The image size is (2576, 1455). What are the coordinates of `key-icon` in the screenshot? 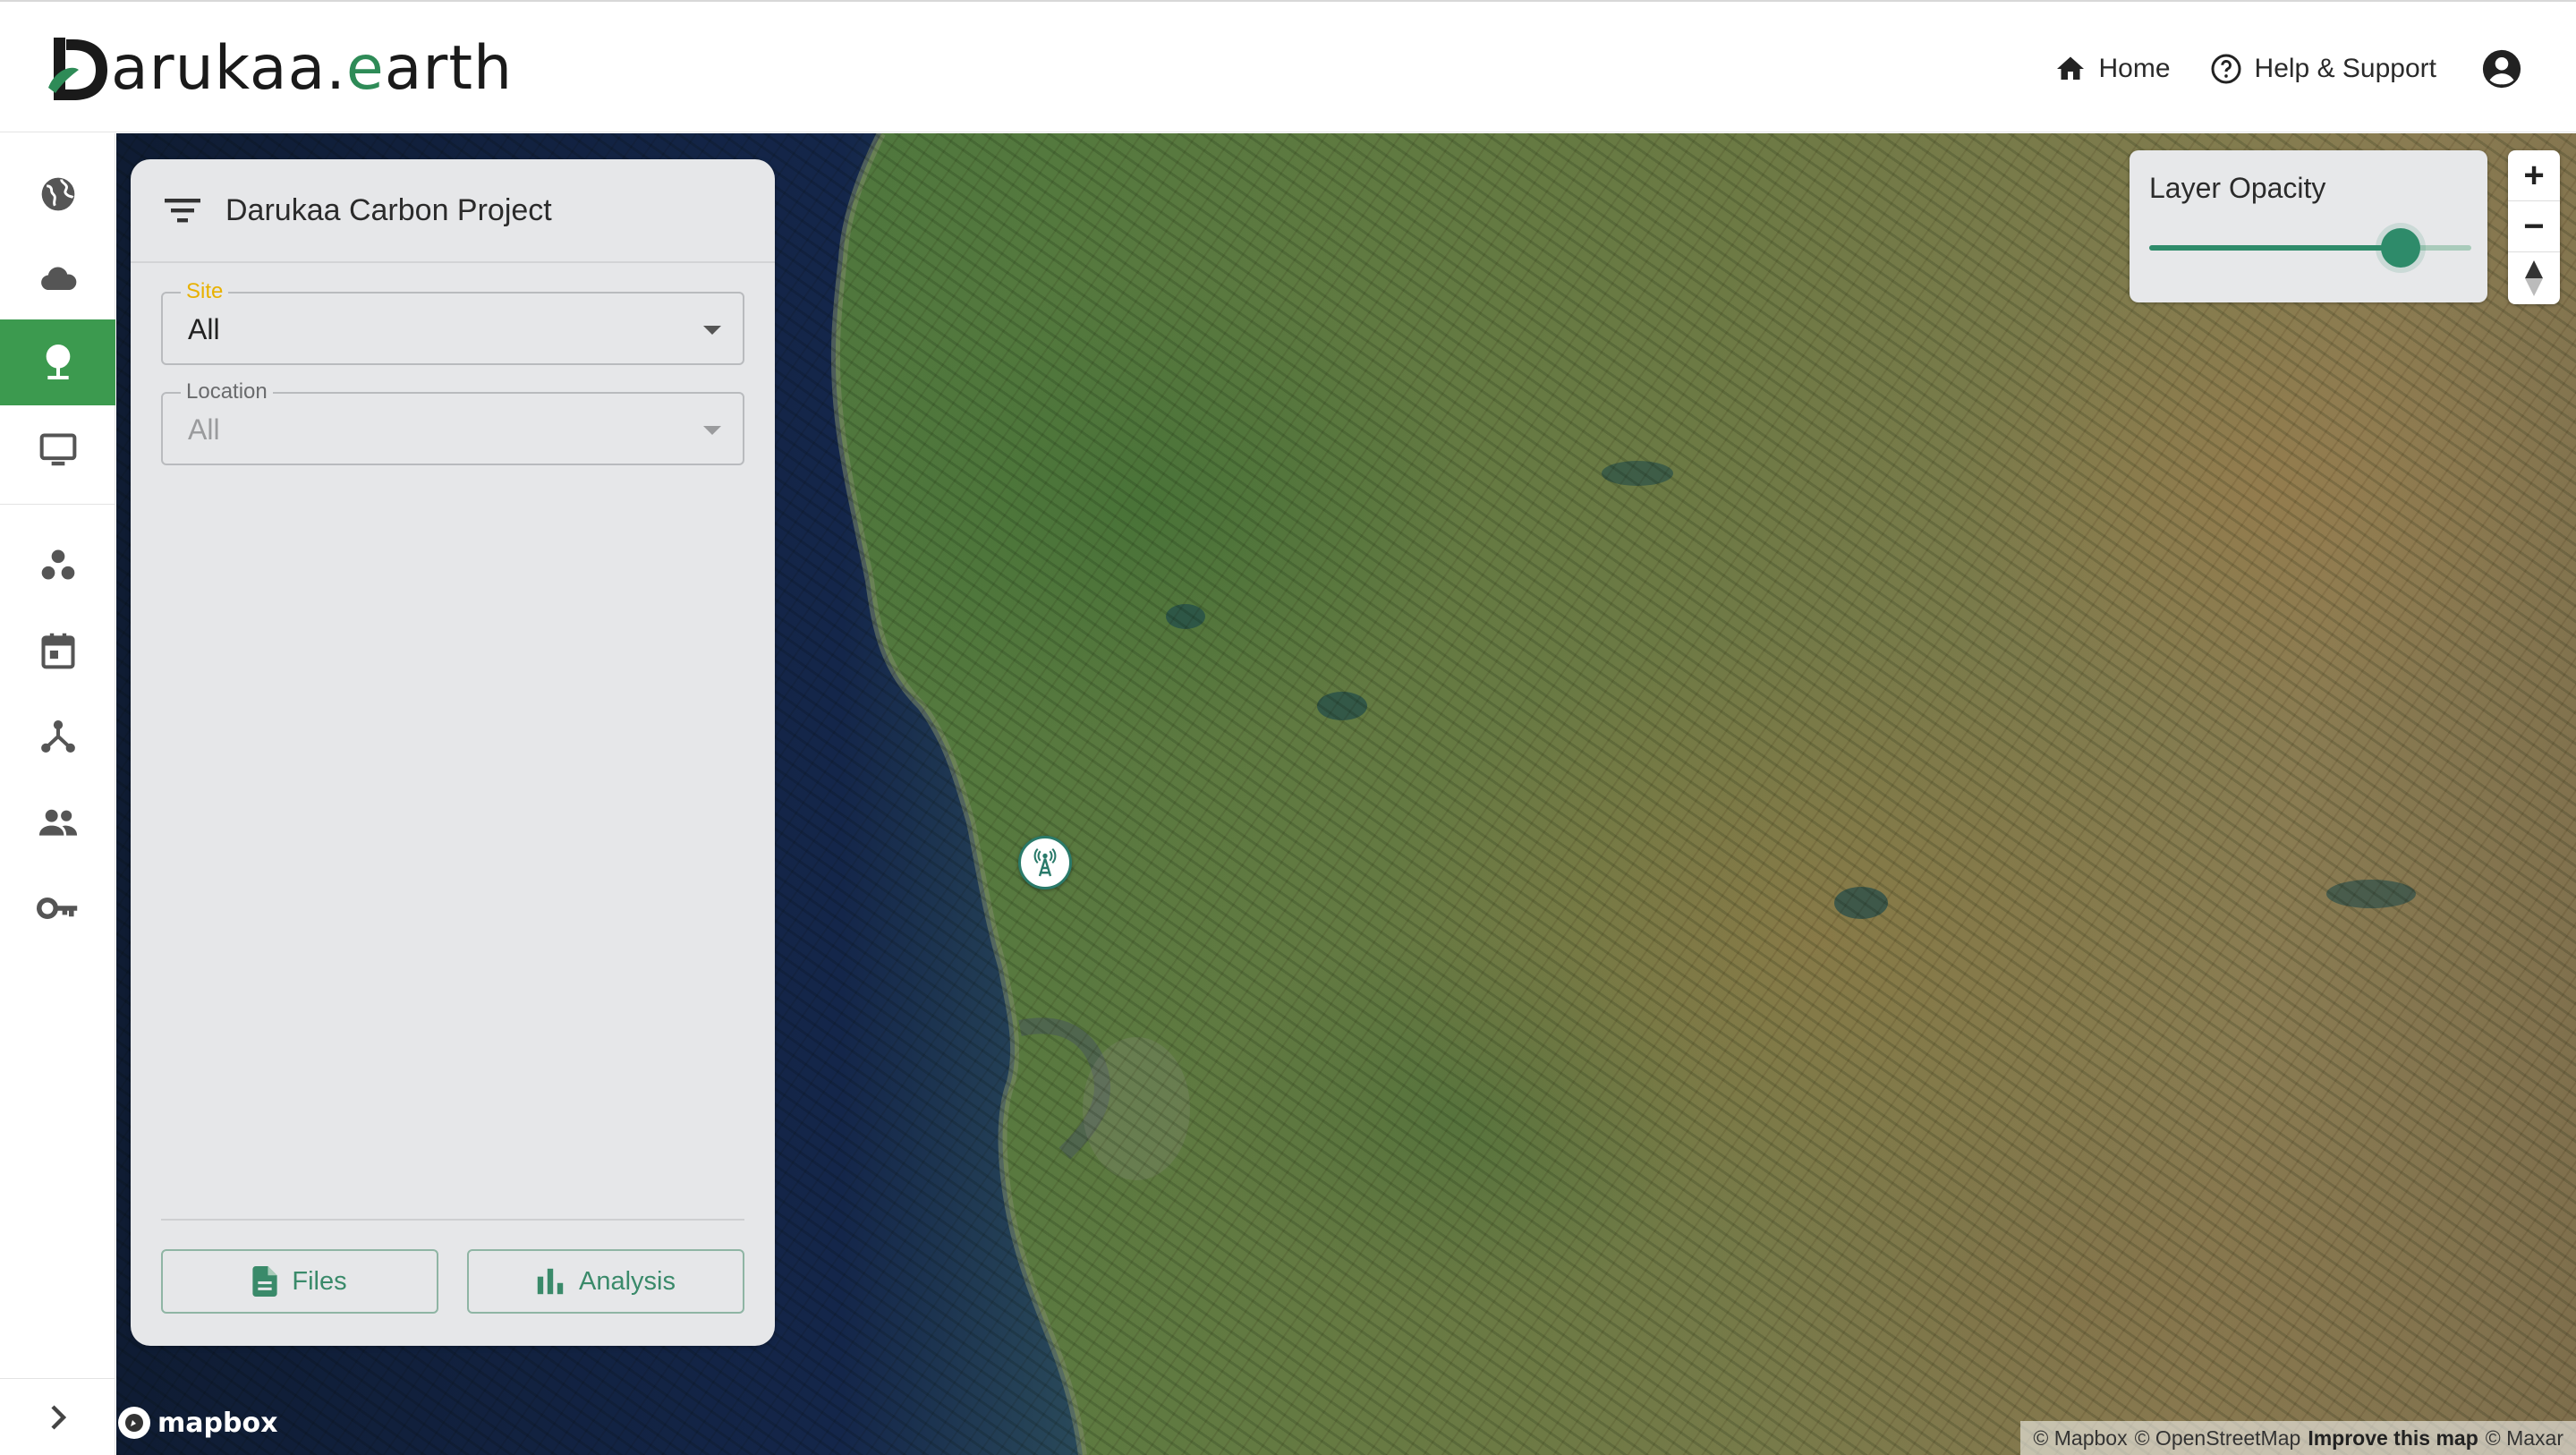 It's located at (56, 908).